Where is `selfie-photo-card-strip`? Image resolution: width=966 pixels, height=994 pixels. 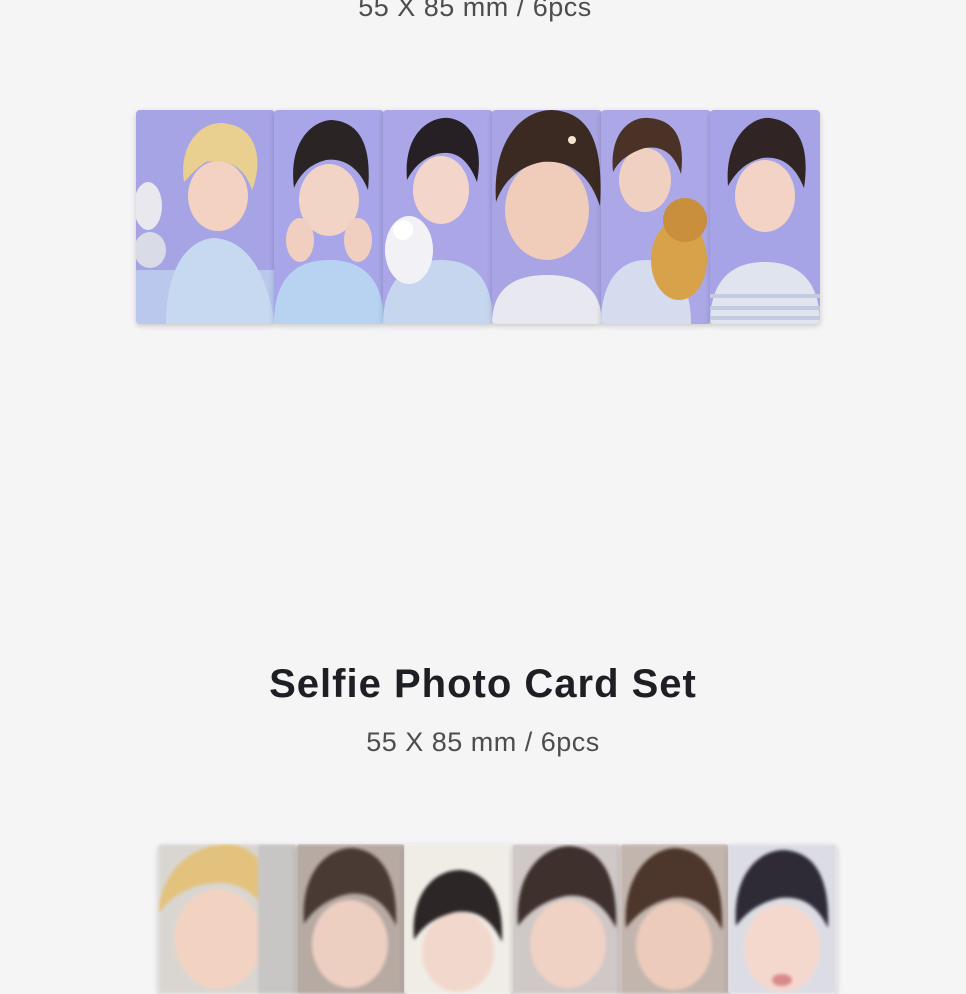
selfie-photo-card-strip is located at coordinates (497, 919).